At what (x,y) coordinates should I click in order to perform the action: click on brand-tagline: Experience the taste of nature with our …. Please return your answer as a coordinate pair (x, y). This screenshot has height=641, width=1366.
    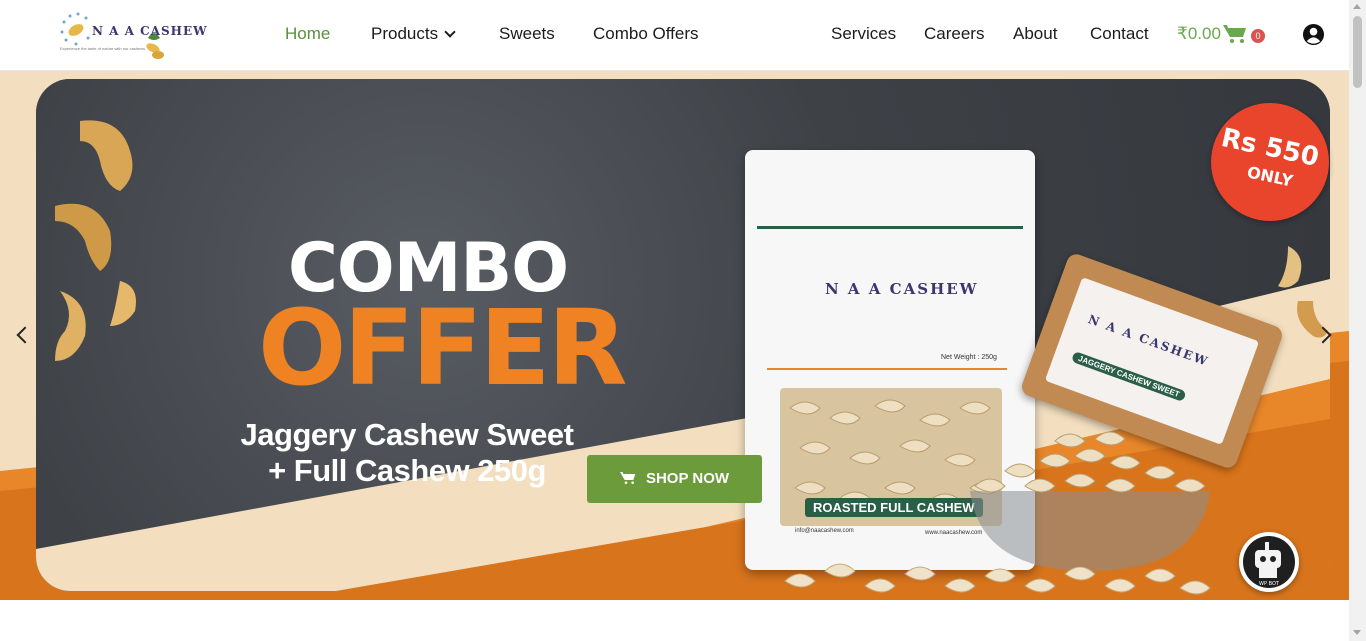
    Looking at the image, I should click on (103, 48).